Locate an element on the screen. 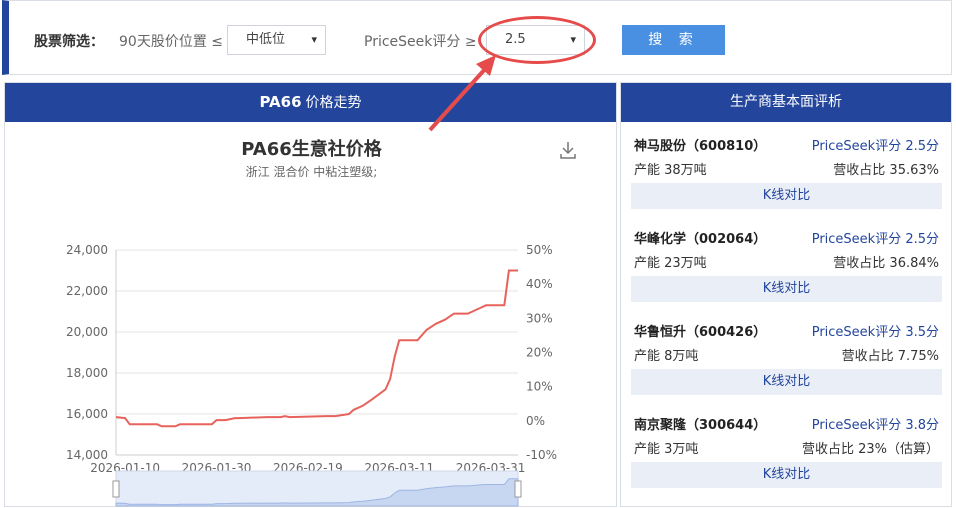 This screenshot has height=508, width=956. price-series-line is located at coordinates (316, 348).